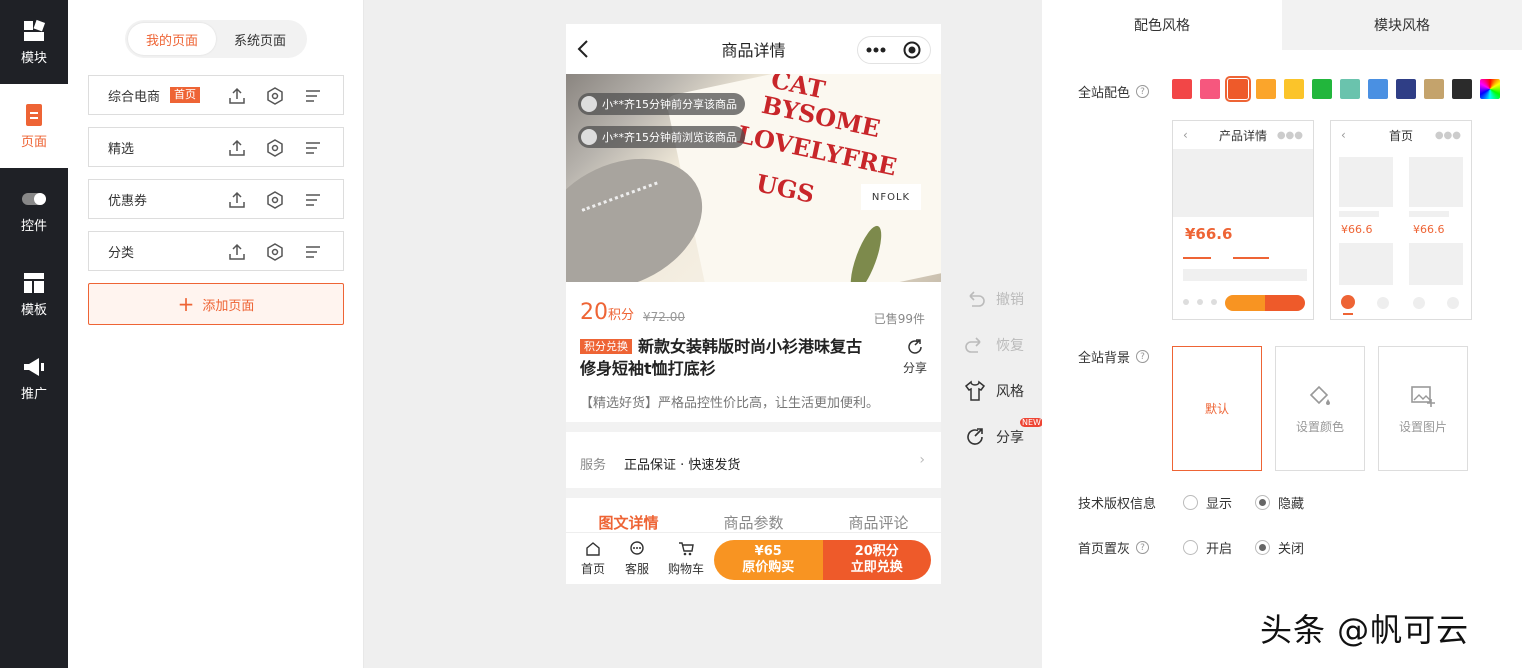  I want to click on color-swatch-rainbow, so click(1490, 89).